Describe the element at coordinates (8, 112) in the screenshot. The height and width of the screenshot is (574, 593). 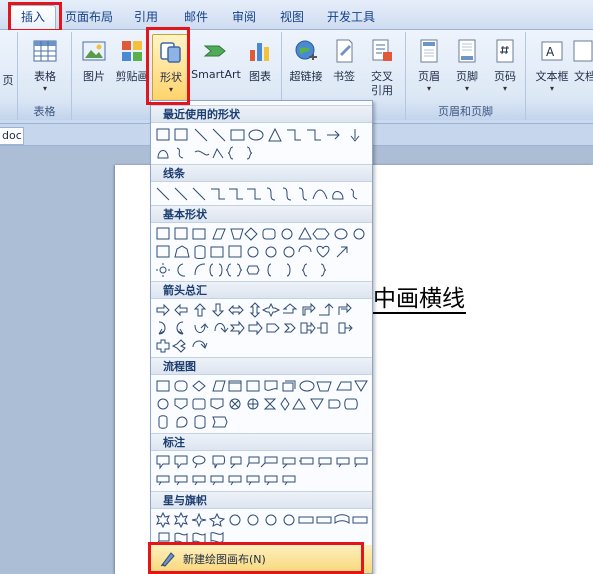
I see `group-pages-label` at that location.